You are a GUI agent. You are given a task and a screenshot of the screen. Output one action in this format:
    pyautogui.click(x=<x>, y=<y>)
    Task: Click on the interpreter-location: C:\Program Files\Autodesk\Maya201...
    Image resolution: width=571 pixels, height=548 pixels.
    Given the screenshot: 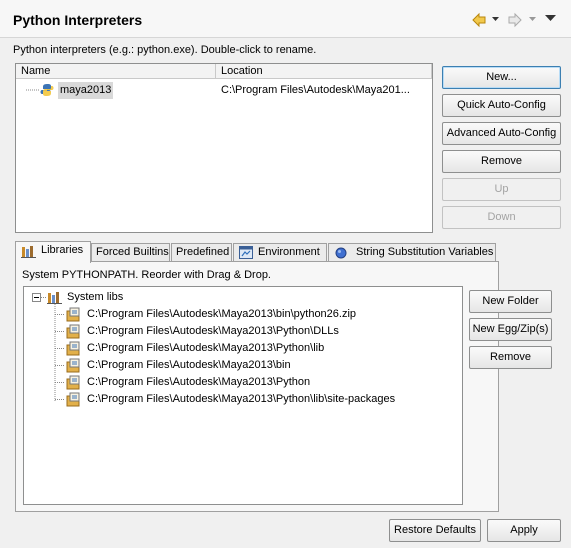 What is the action you would take?
    pyautogui.click(x=315, y=90)
    